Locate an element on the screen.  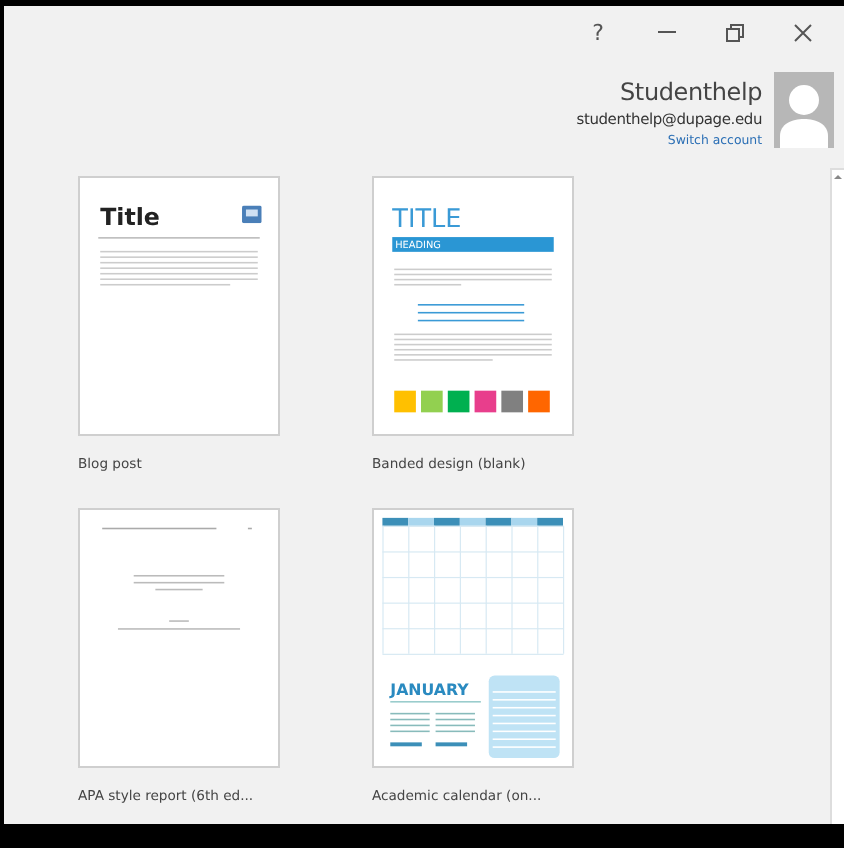
account-name: Studenthelp is located at coordinates (691, 92).